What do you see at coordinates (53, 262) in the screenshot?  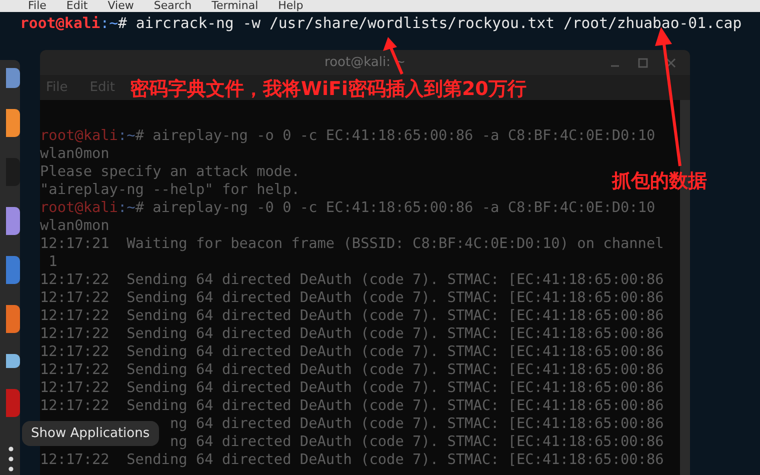 I see `output-line: 1` at bounding box center [53, 262].